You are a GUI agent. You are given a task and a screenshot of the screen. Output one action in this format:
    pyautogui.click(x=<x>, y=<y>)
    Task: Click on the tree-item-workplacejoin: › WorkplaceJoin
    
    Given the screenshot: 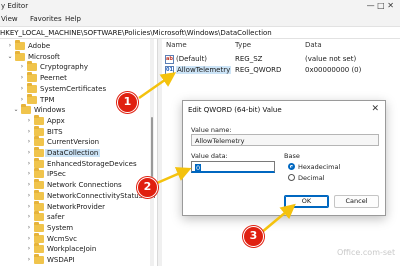 What is the action you would take?
    pyautogui.click(x=88, y=249)
    